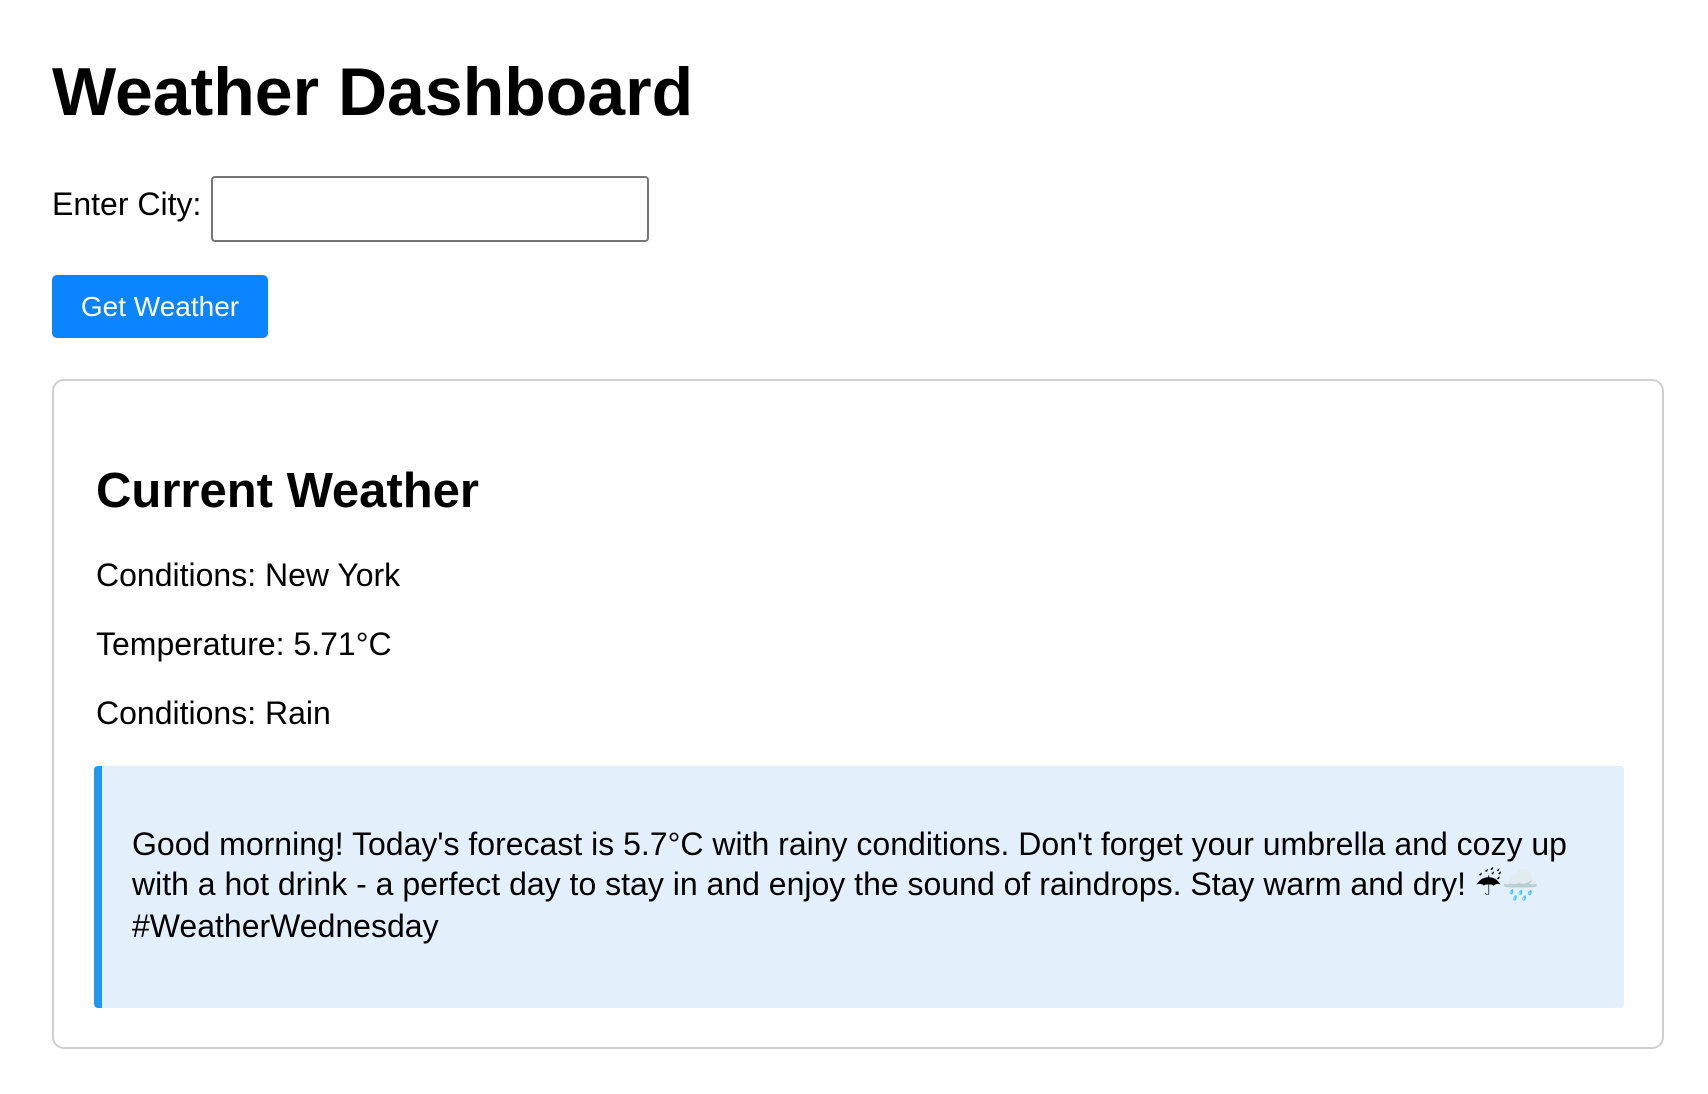 The image size is (1708, 1094). I want to click on city-search-row: Enter City:, so click(351, 209).